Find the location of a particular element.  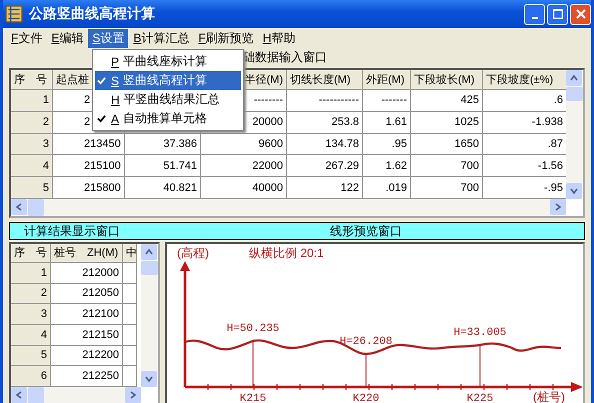

close-button is located at coordinates (580, 14).